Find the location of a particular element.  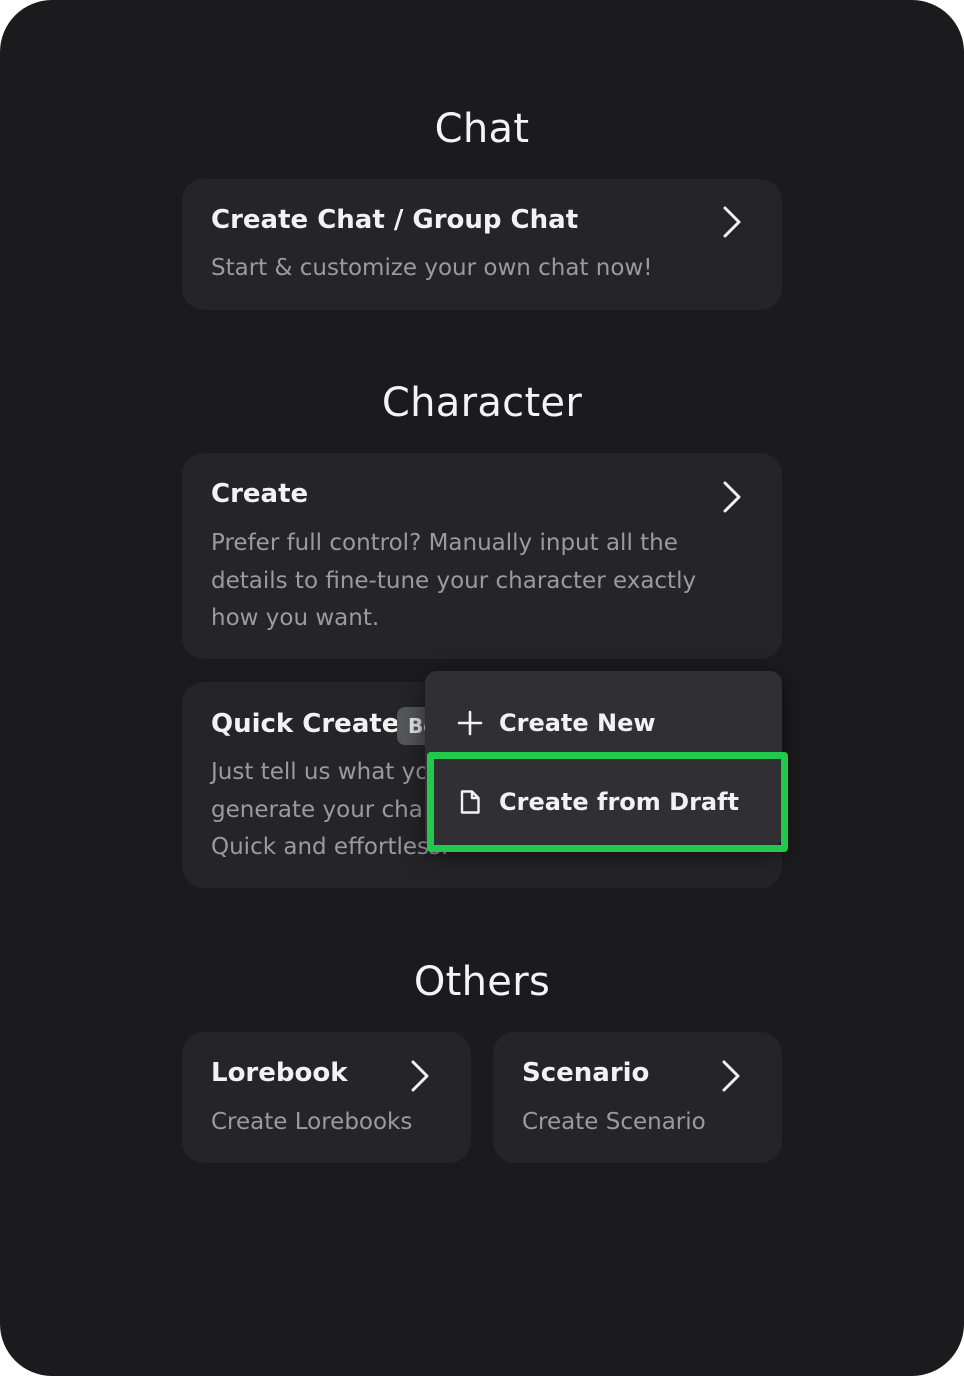

quick-create-title: Quick Create is located at coordinates (305, 724).